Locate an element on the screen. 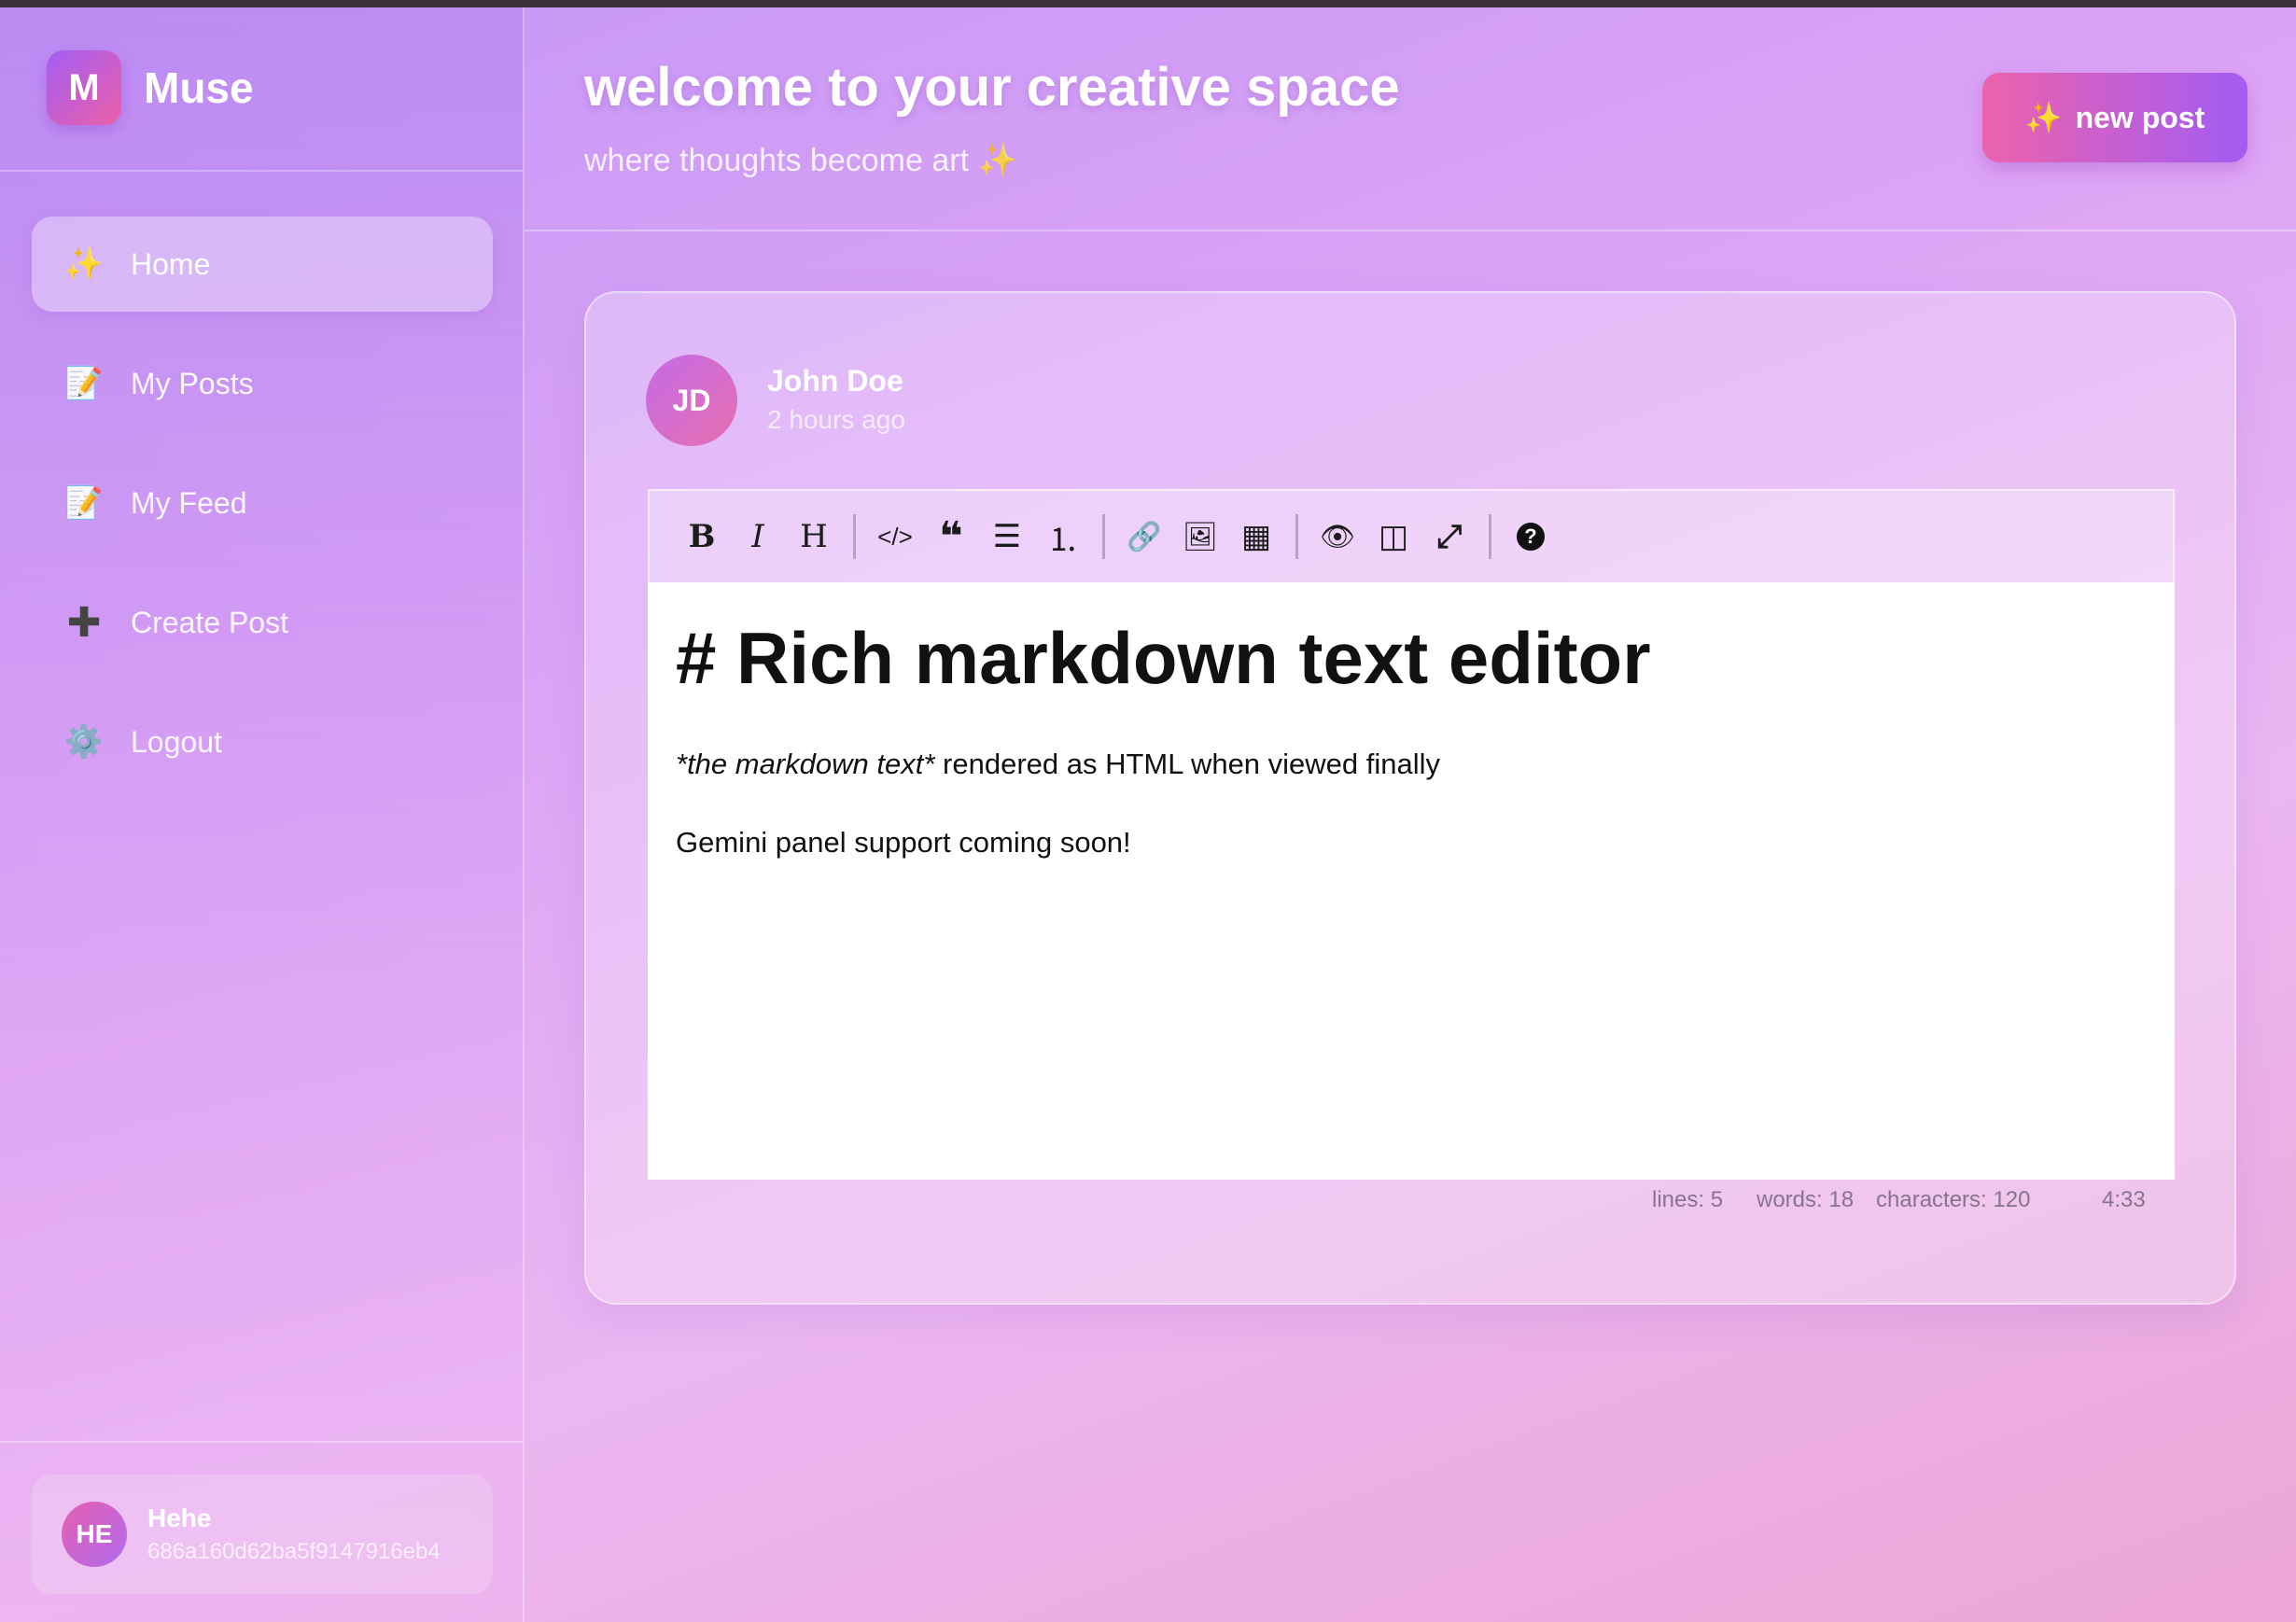  brand-name: Muse is located at coordinates (199, 87).